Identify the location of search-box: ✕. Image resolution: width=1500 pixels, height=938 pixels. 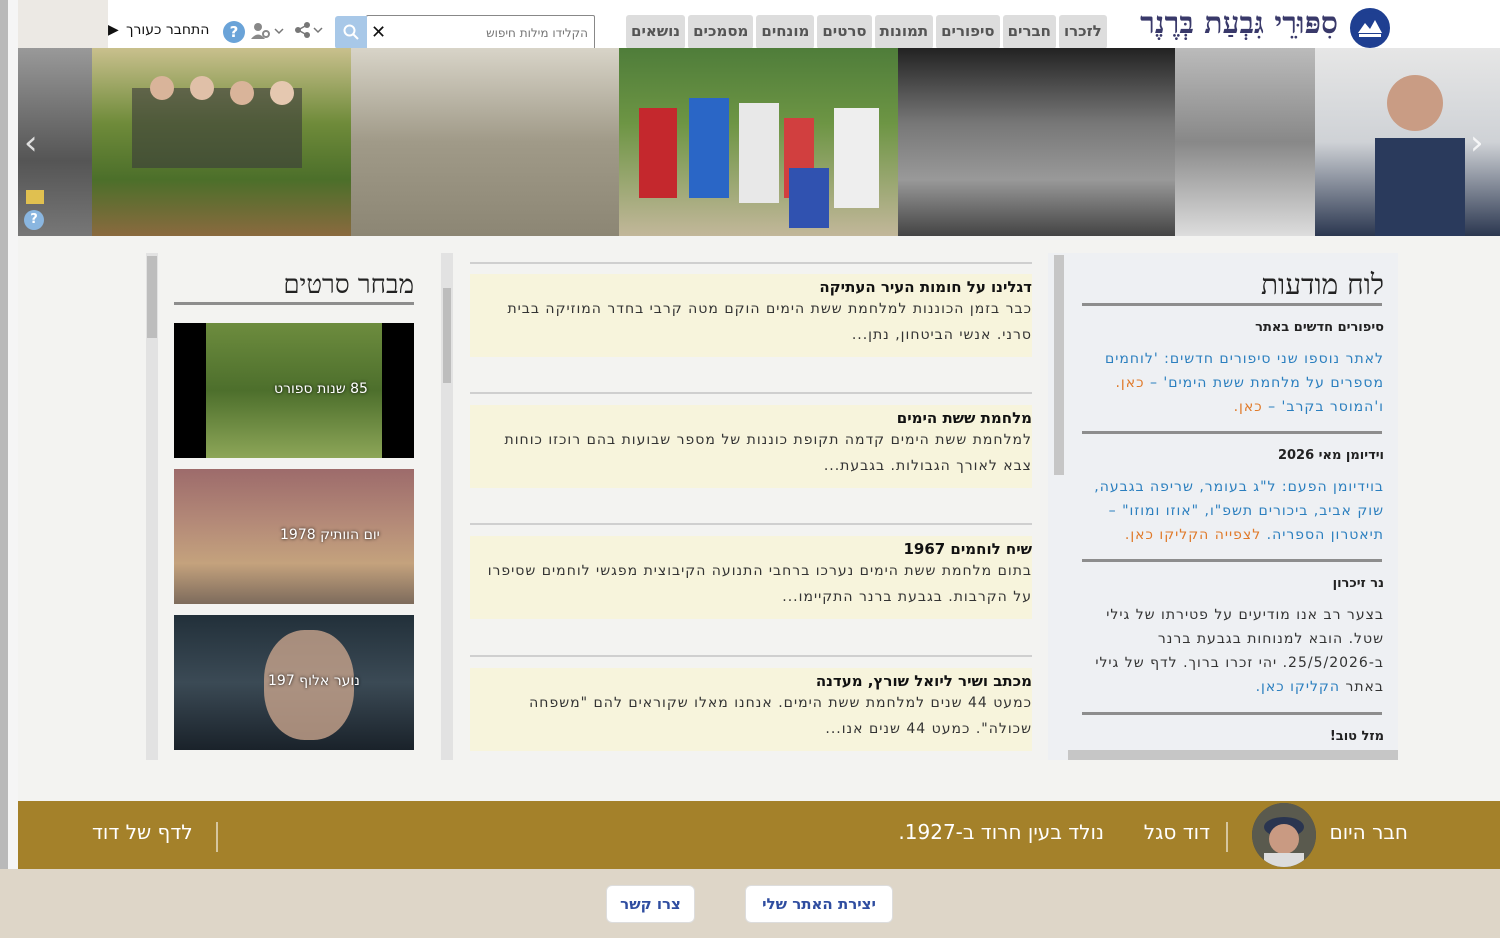
(480, 32).